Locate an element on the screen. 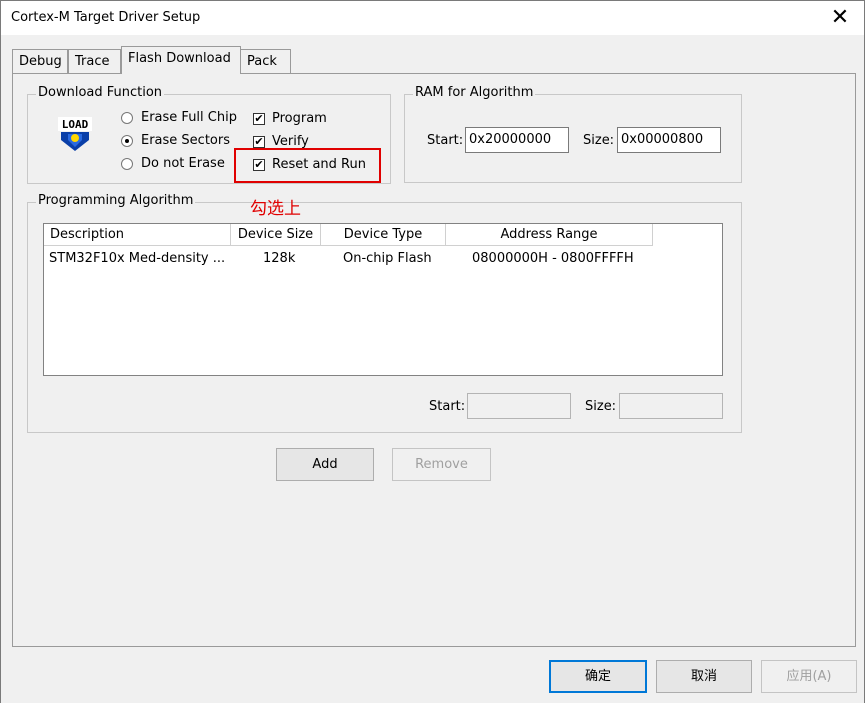 This screenshot has width=865, height=703. annotation-text: 勾选上 is located at coordinates (275, 209).